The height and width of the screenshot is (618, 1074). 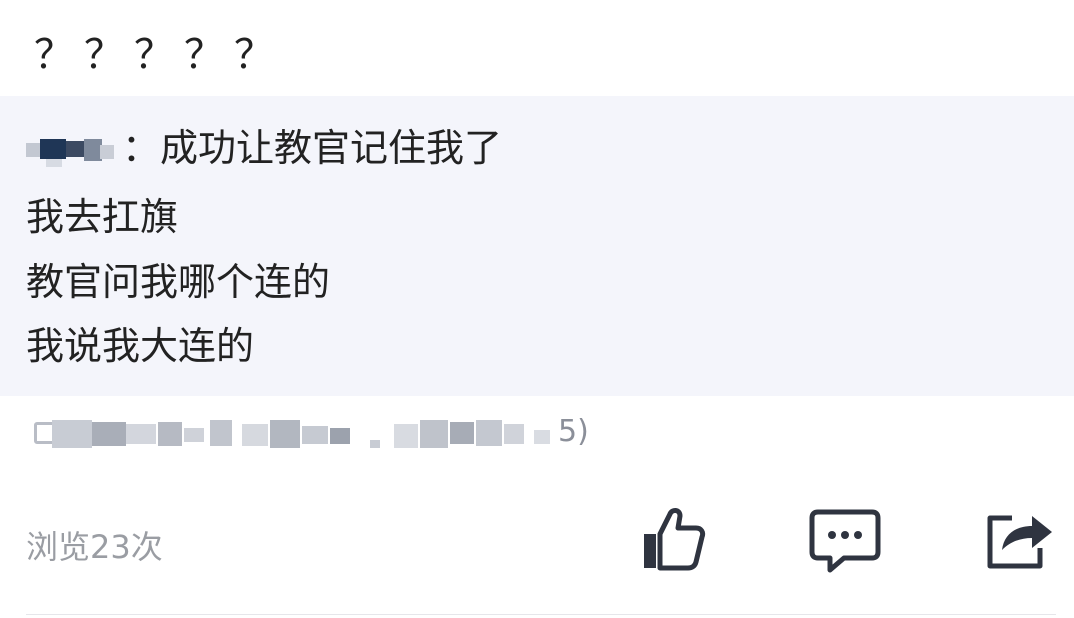 What do you see at coordinates (159, 55) in the screenshot?
I see `post-title: ？？？？？` at bounding box center [159, 55].